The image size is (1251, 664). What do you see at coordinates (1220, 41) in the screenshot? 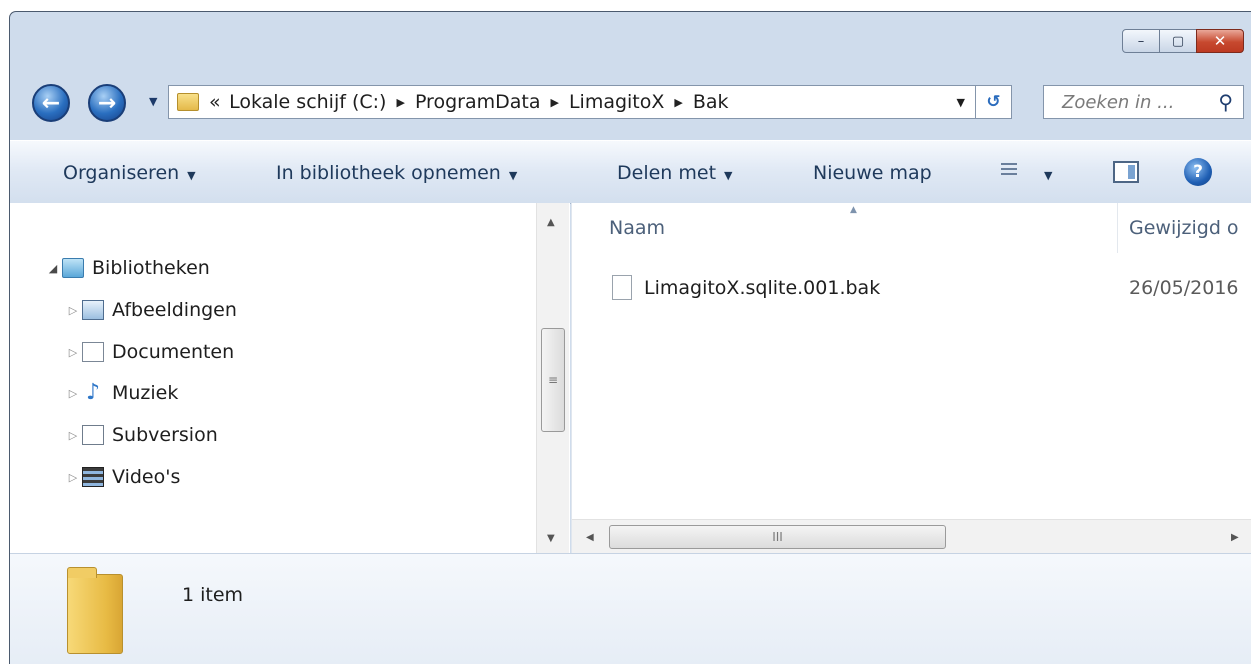
I see `close-button: ✕` at bounding box center [1220, 41].